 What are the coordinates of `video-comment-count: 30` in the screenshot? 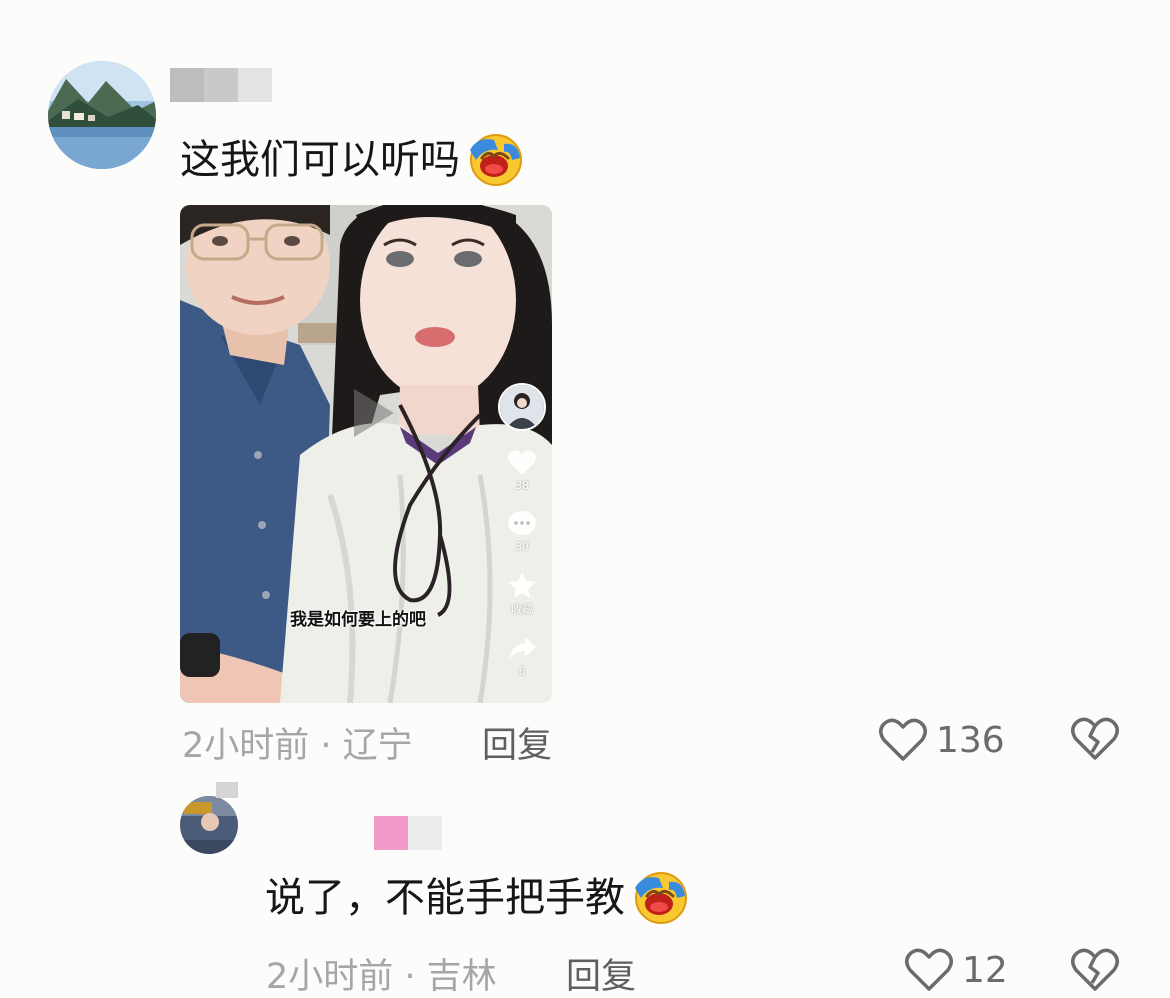 It's located at (522, 546).